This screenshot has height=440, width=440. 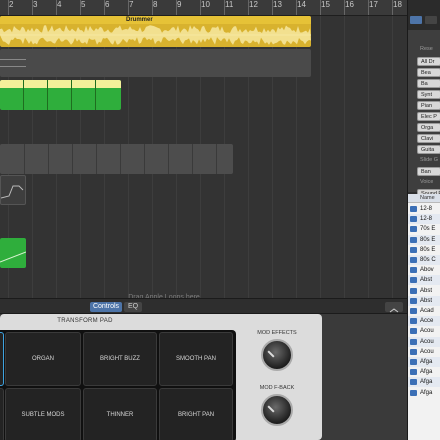 What do you see at coordinates (428, 94) in the screenshot?
I see `filter-button: Synt` at bounding box center [428, 94].